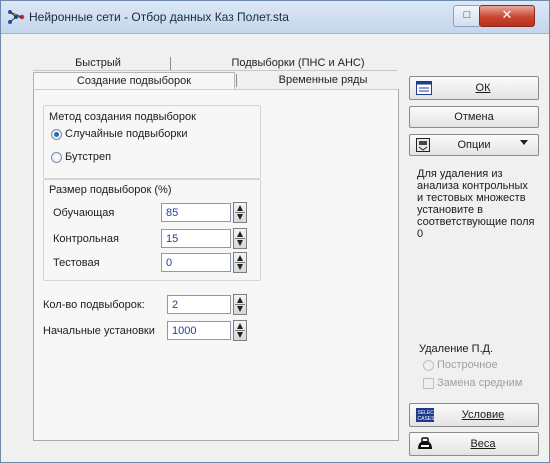  I want to click on cancel-button: Отмена, so click(474, 117).